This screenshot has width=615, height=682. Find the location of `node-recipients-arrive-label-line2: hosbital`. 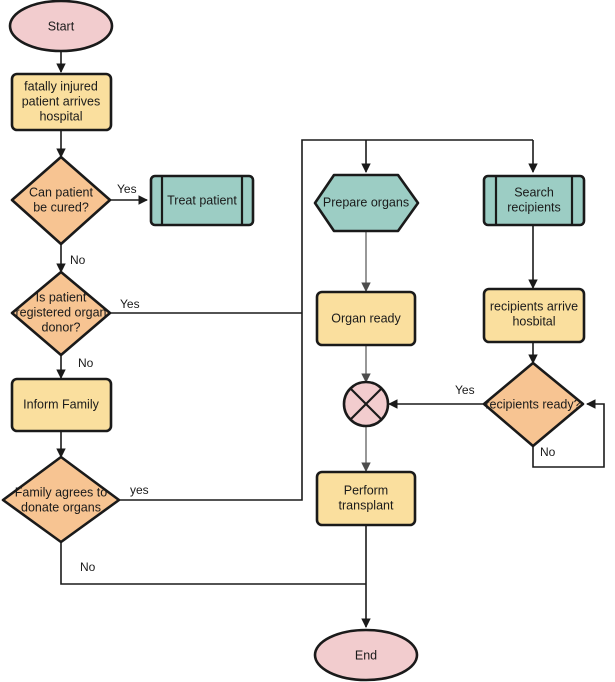

node-recipients-arrive-label-line2: hosbital is located at coordinates (533, 321).